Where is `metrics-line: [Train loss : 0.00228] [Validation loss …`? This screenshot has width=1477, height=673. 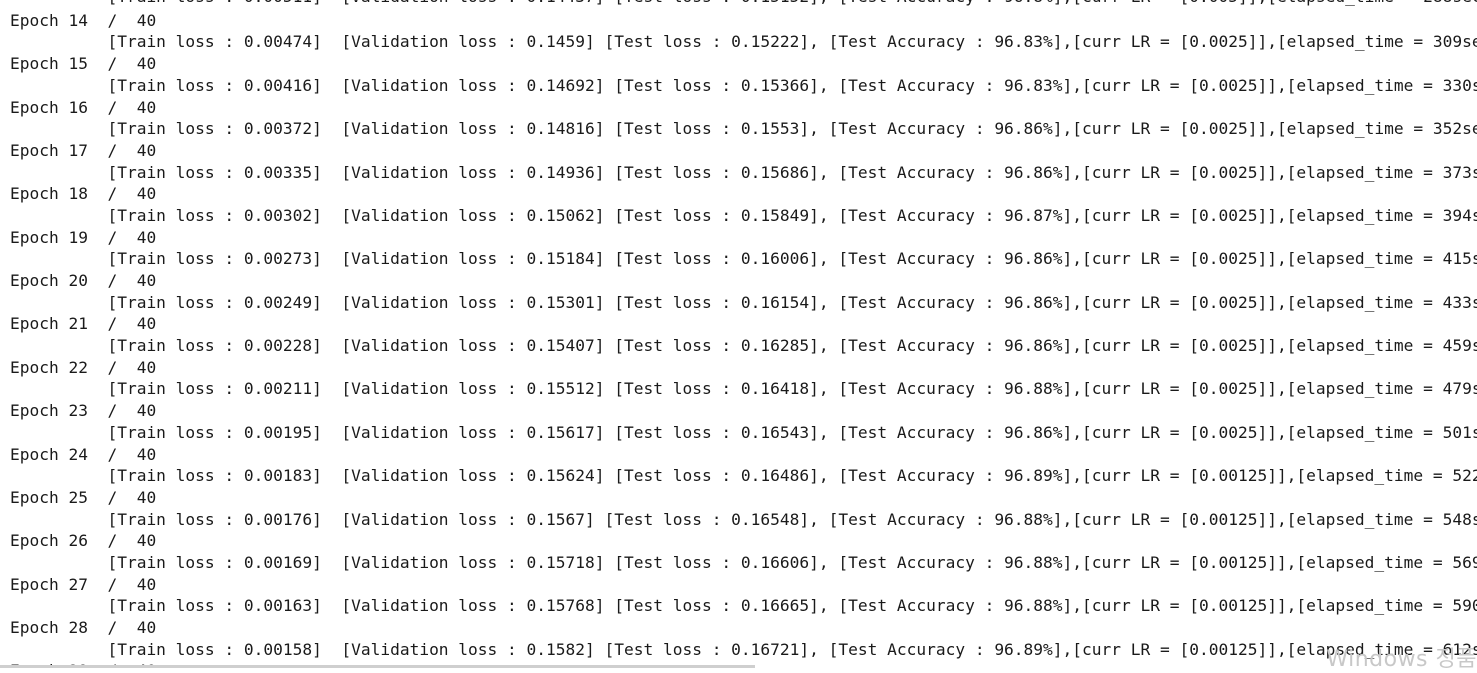 metrics-line: [Train loss : 0.00228] [Validation loss … is located at coordinates (743, 345).